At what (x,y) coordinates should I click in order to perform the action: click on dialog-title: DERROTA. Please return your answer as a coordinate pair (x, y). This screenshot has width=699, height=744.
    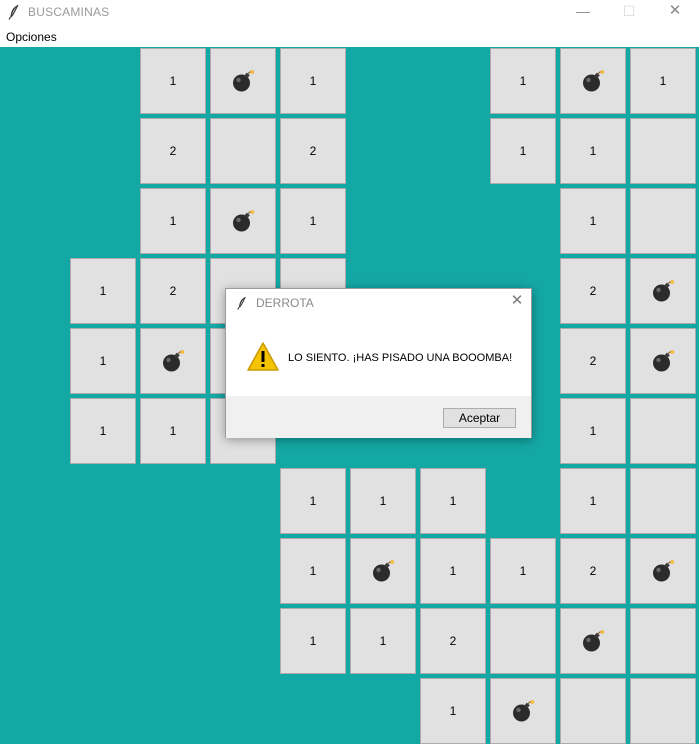
    Looking at the image, I should click on (285, 303).